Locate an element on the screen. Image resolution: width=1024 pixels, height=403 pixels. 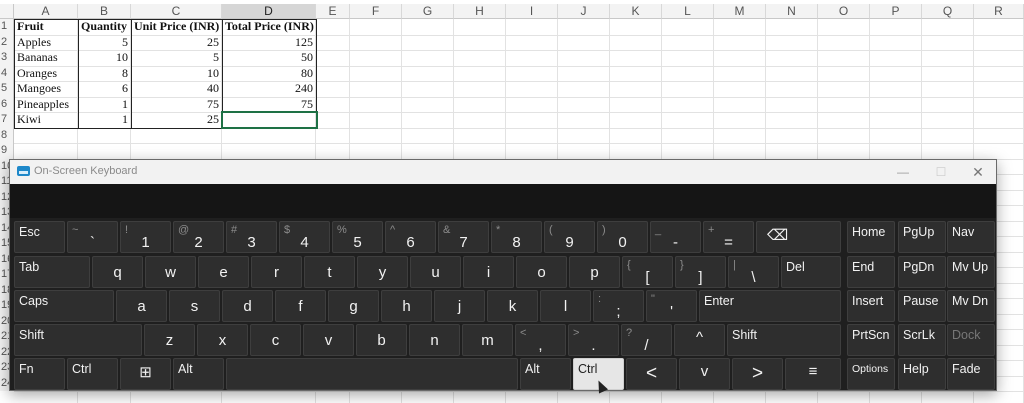
key-3: #3 is located at coordinates (251, 237).